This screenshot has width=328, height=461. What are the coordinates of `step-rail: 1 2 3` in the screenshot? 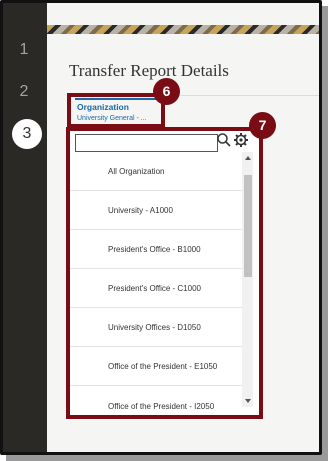 It's located at (24, 227).